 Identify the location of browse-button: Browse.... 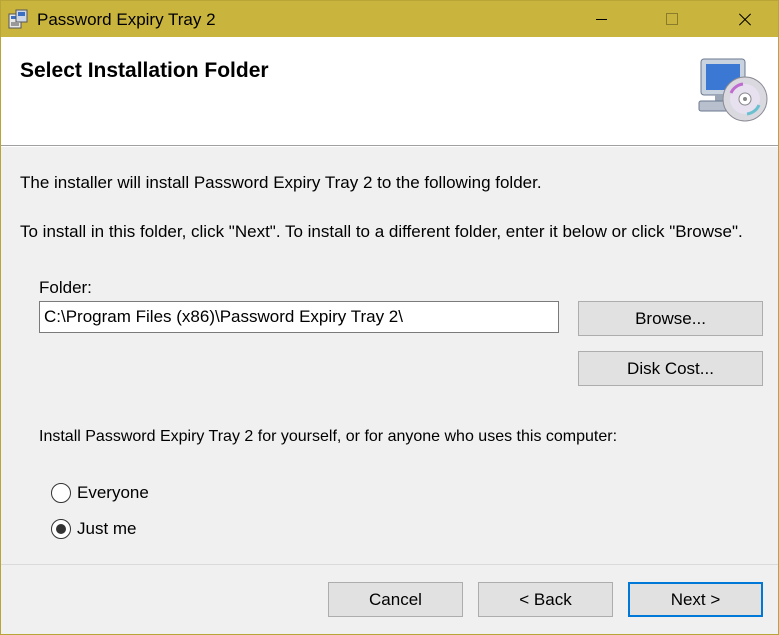
(670, 318).